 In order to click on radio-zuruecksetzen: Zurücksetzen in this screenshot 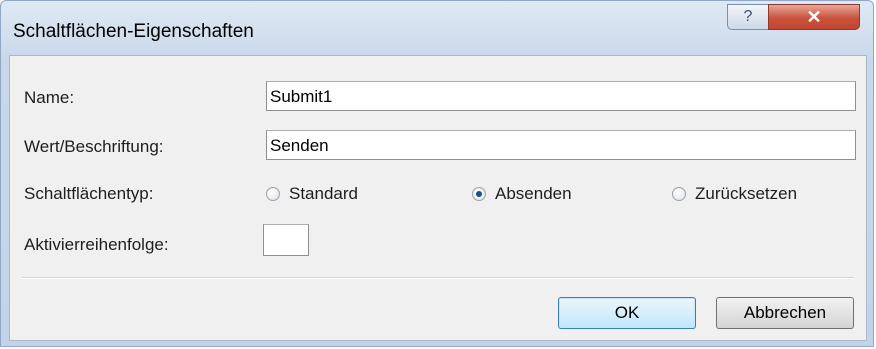, I will do `click(734, 194)`.